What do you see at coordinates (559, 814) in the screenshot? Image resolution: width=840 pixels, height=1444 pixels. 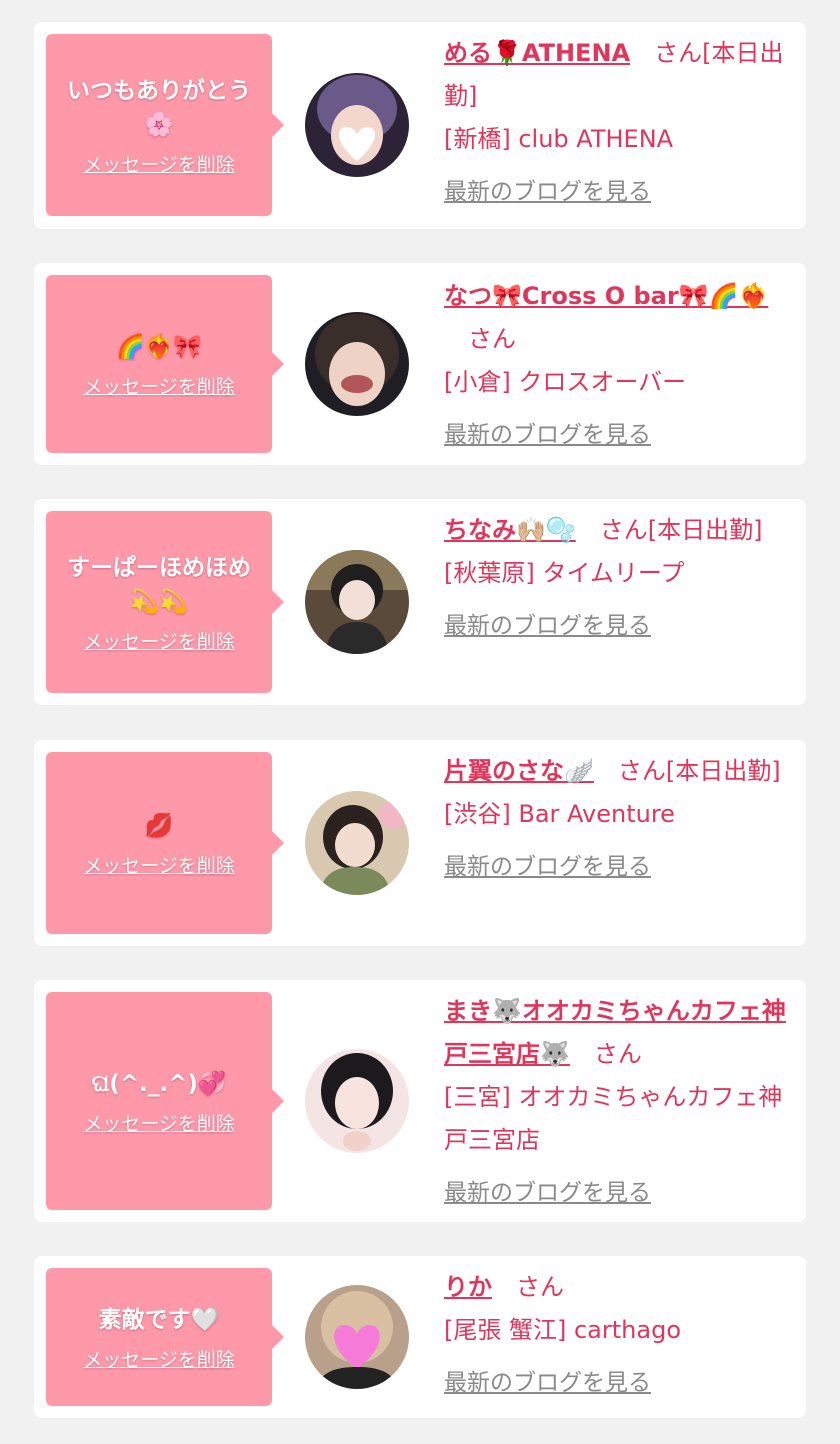 I see `shop-name: [渋谷] Bar Aventure` at bounding box center [559, 814].